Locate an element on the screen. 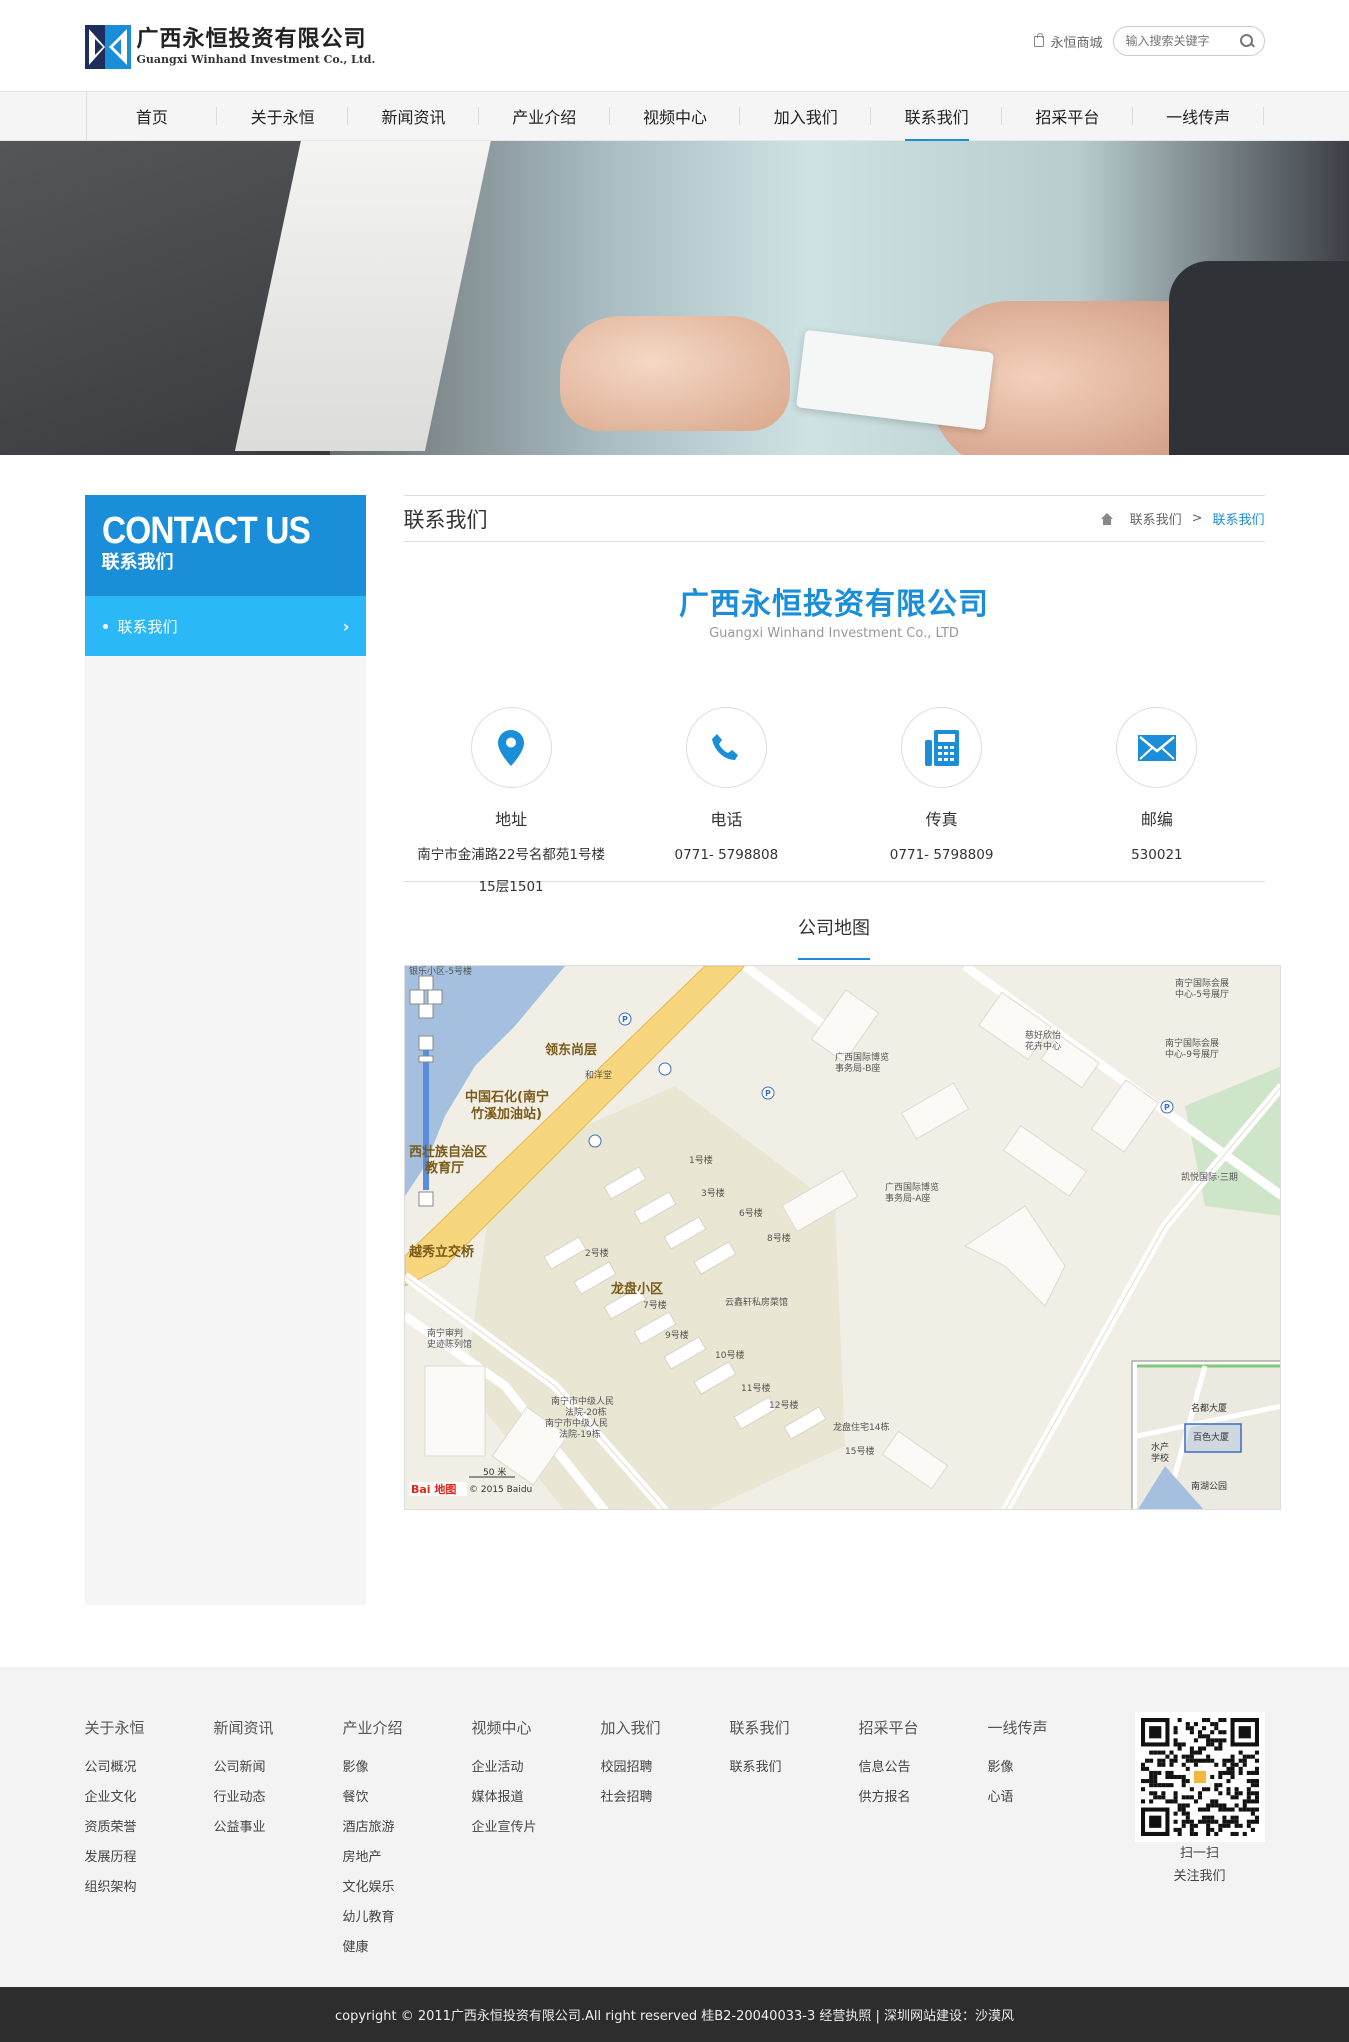 The height and width of the screenshot is (2042, 1349). footer-link: 幼儿教育 is located at coordinates (407, 1918).